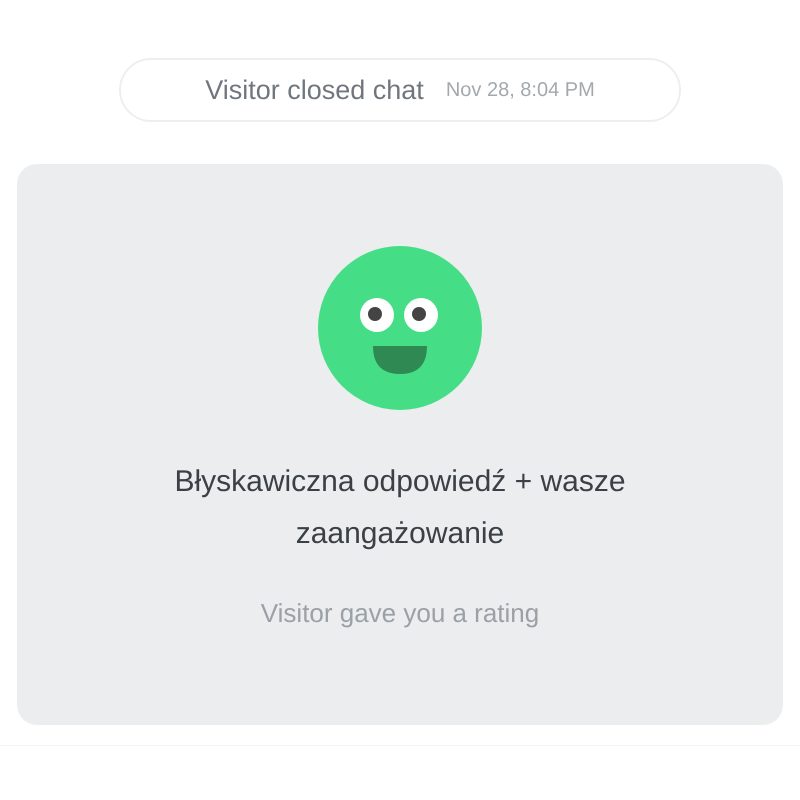  Describe the element at coordinates (314, 90) in the screenshot. I see `event-text: Visitor closed chat` at that location.